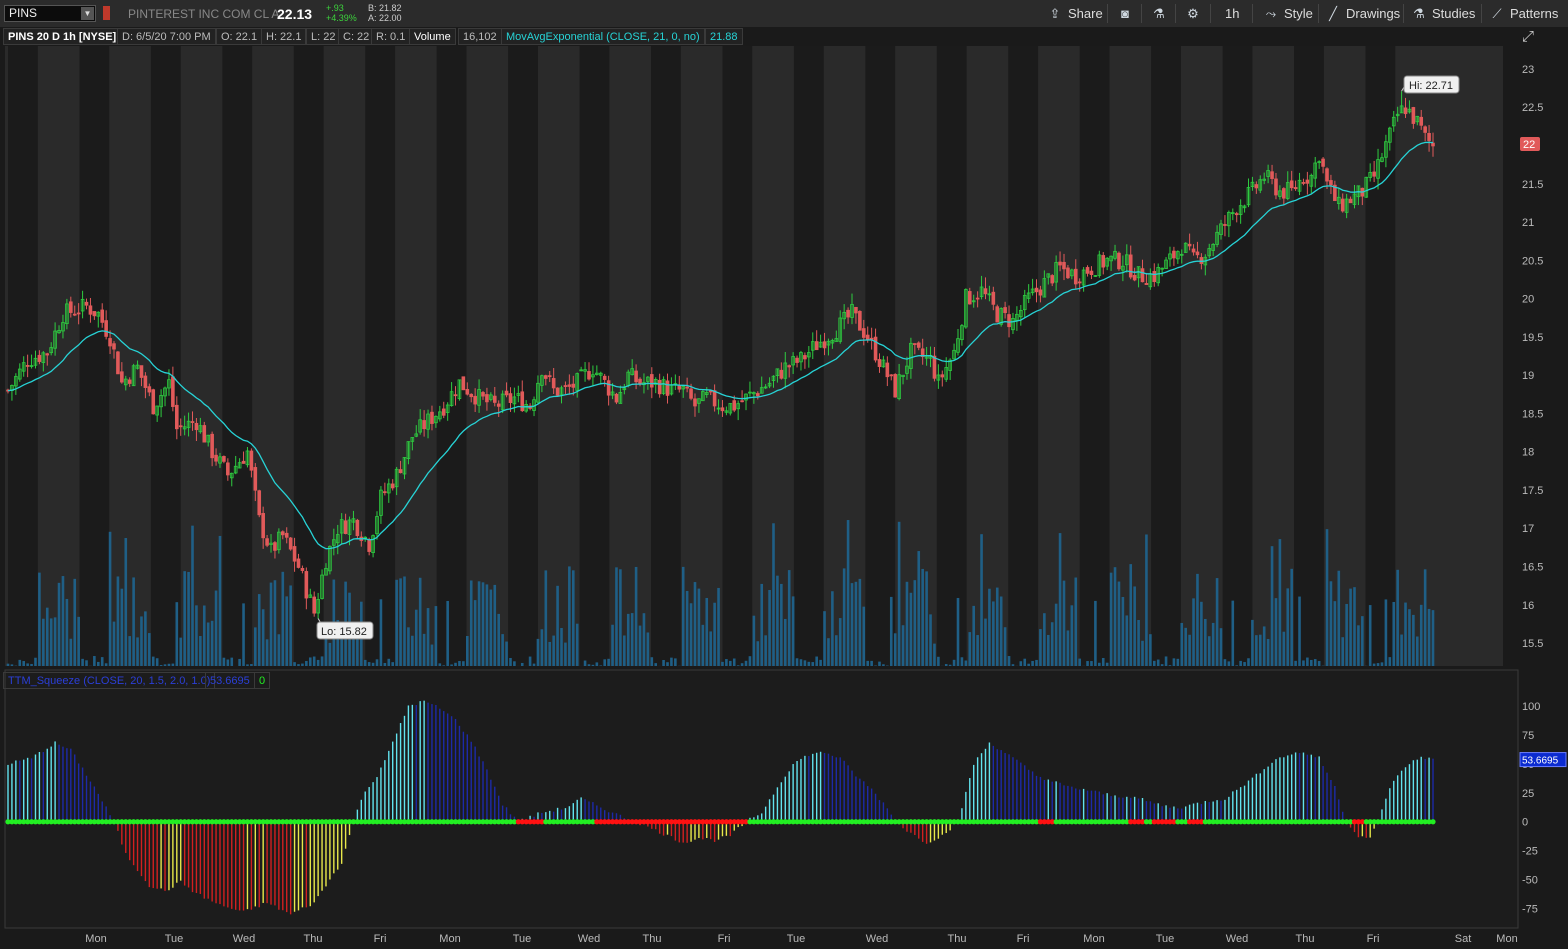 This screenshot has height=949, width=1568. Describe the element at coordinates (1528, 453) in the screenshot. I see `price-tick-label: 18` at that location.